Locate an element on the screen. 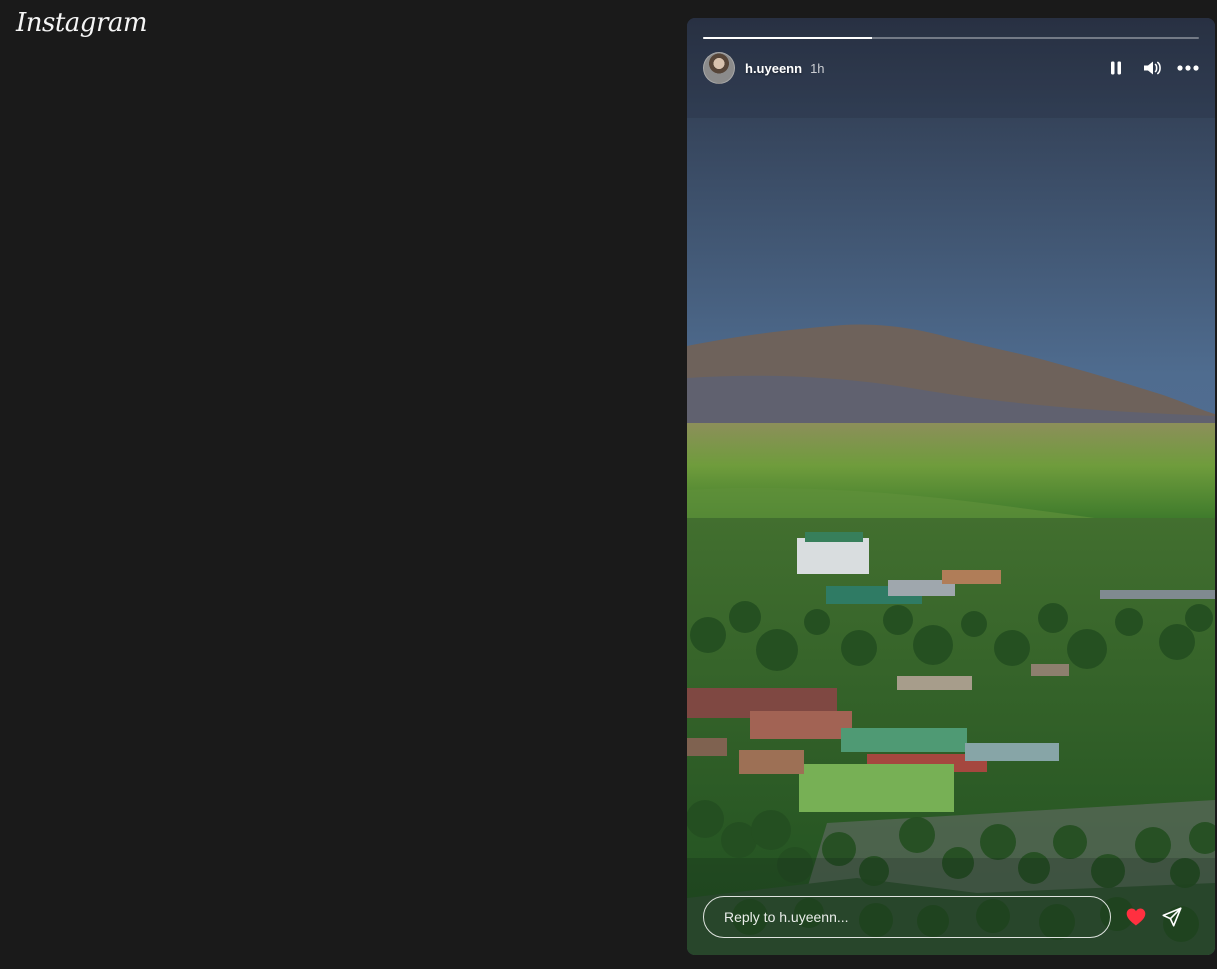  heart-icon is located at coordinates (1136, 917).